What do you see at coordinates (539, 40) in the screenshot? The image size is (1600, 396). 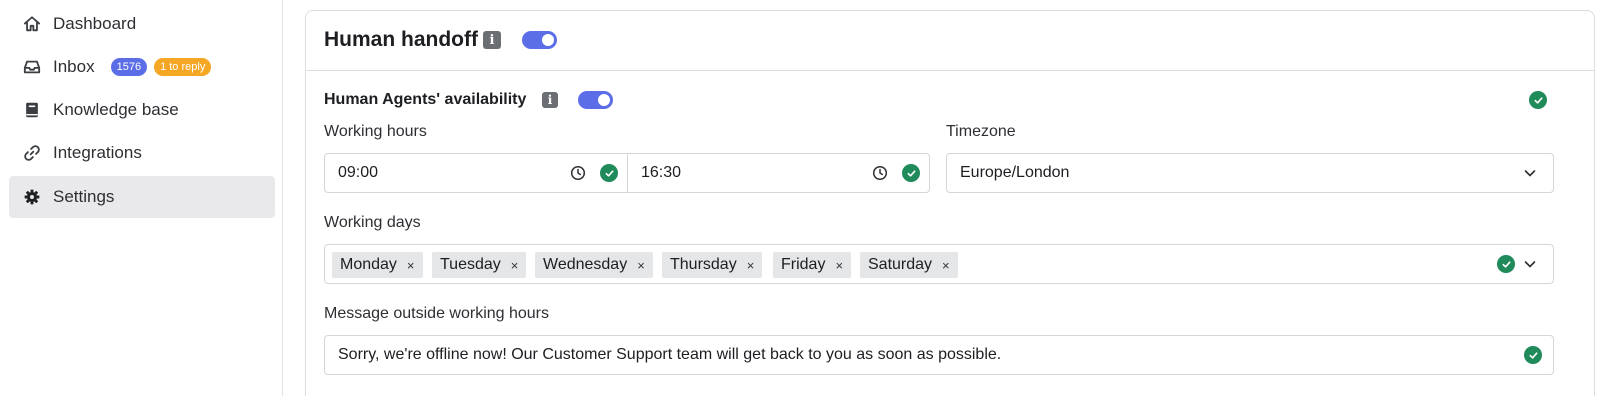 I see `human-handoff-toggle` at bounding box center [539, 40].